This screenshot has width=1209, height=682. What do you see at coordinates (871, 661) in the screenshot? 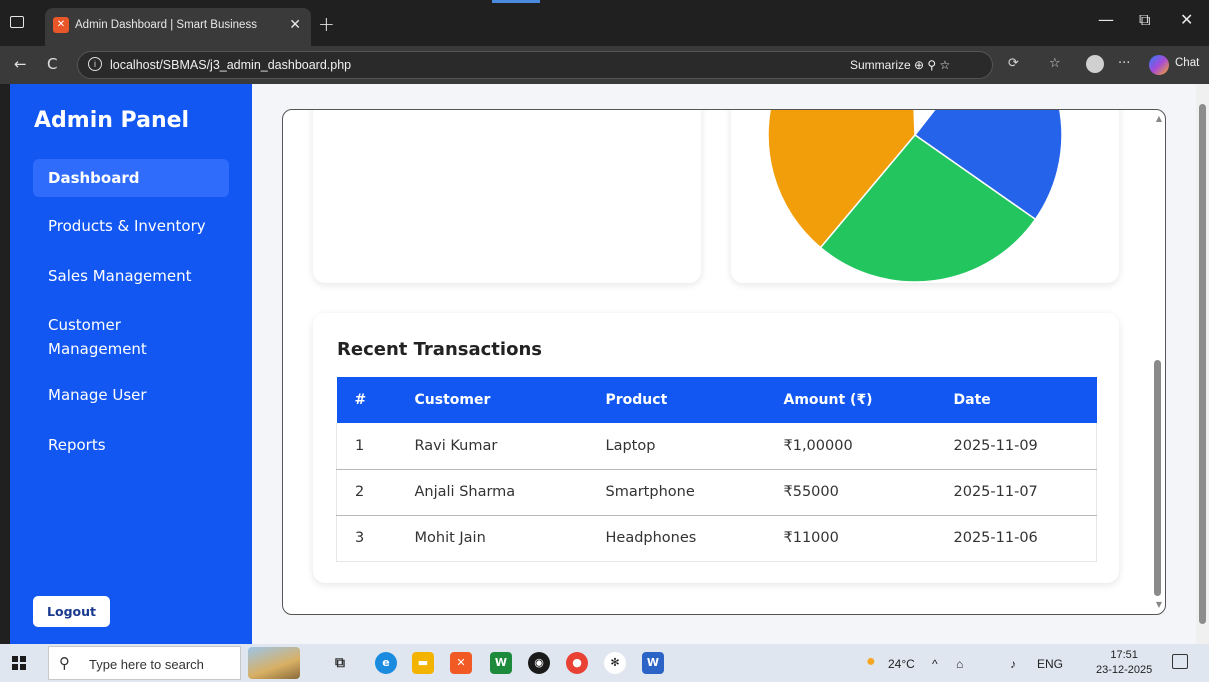
I see `weather-icon: ●` at bounding box center [871, 661].